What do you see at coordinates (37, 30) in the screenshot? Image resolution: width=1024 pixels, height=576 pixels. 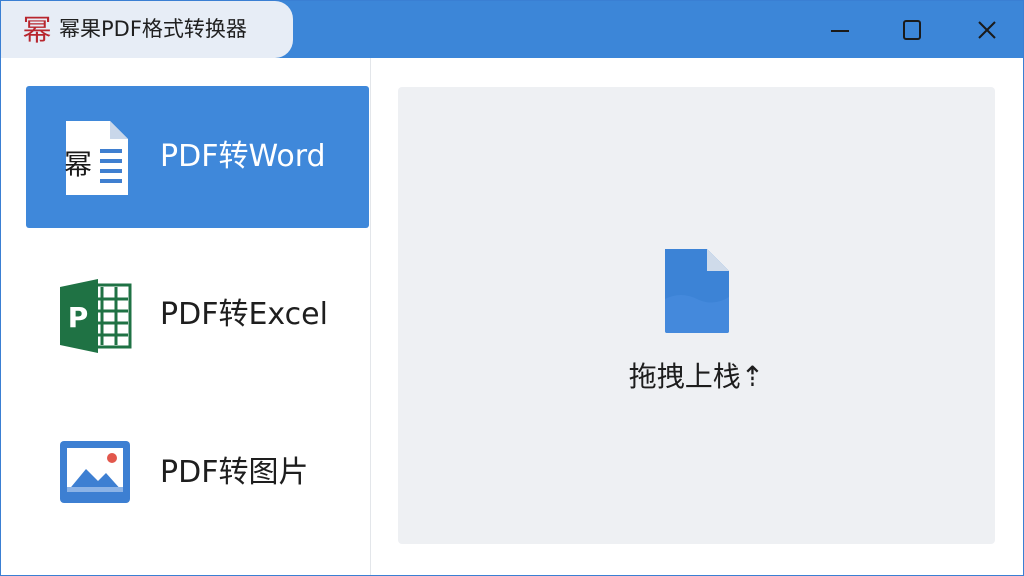 I see `app-logo-icon: 幂` at bounding box center [37, 30].